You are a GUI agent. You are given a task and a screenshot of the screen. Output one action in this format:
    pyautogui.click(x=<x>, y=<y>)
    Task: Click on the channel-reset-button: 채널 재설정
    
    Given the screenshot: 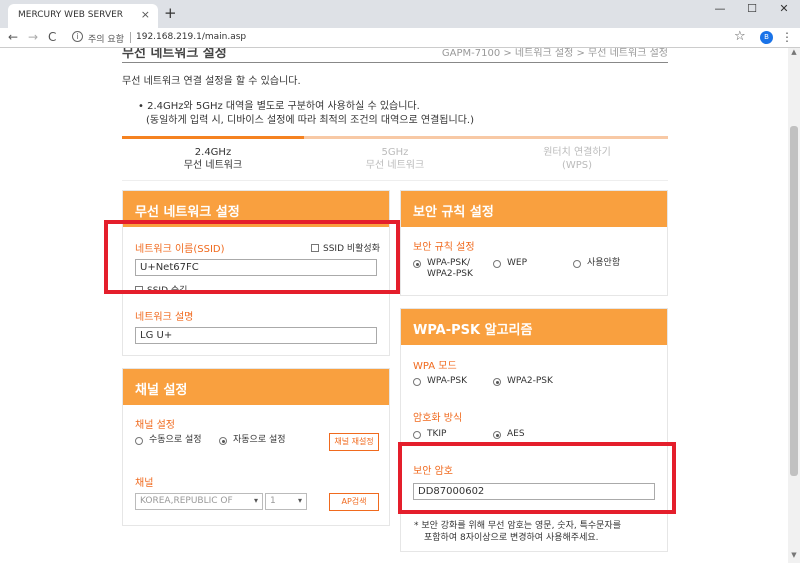 What is the action you would take?
    pyautogui.click(x=354, y=442)
    